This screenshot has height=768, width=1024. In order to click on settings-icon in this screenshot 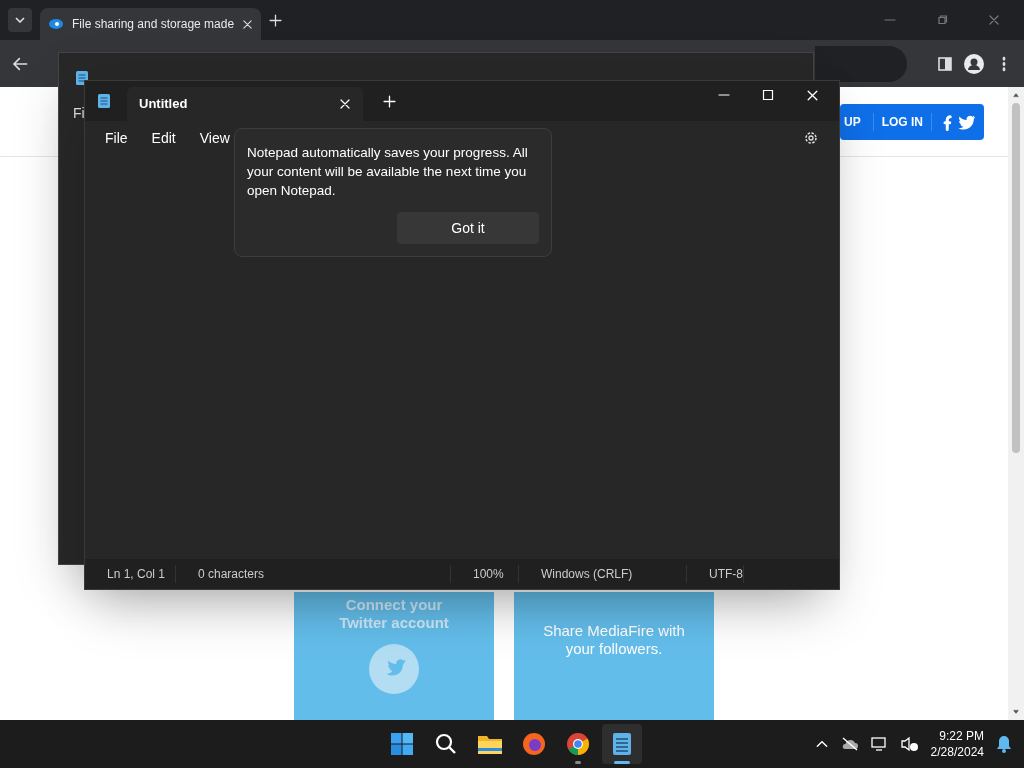, I will do `click(811, 138)`.